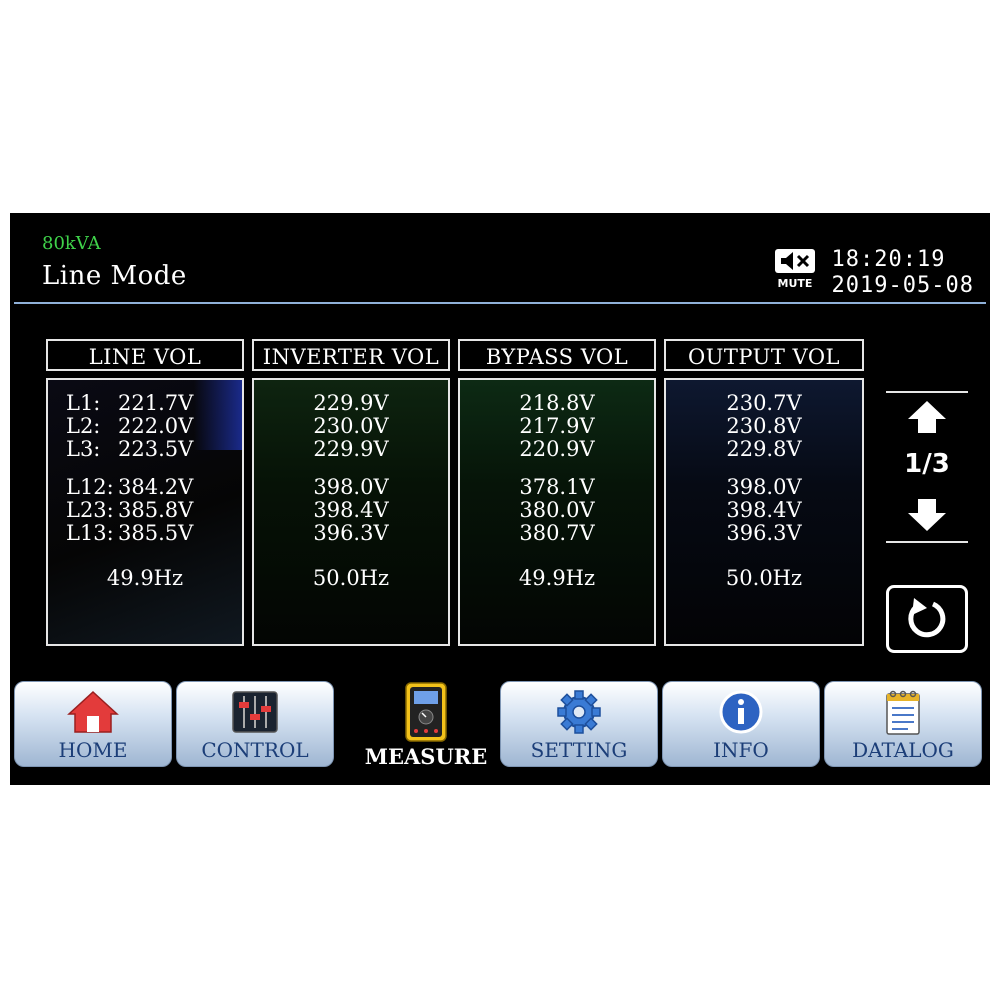 The width and height of the screenshot is (1000, 1000). I want to click on tab-measure-label: MEASURE, so click(426, 756).